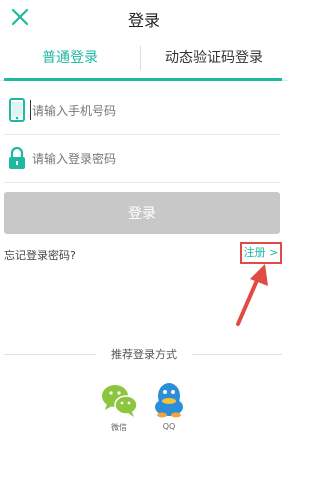 The width and height of the screenshot is (320, 500). I want to click on password-row, so click(142, 159).